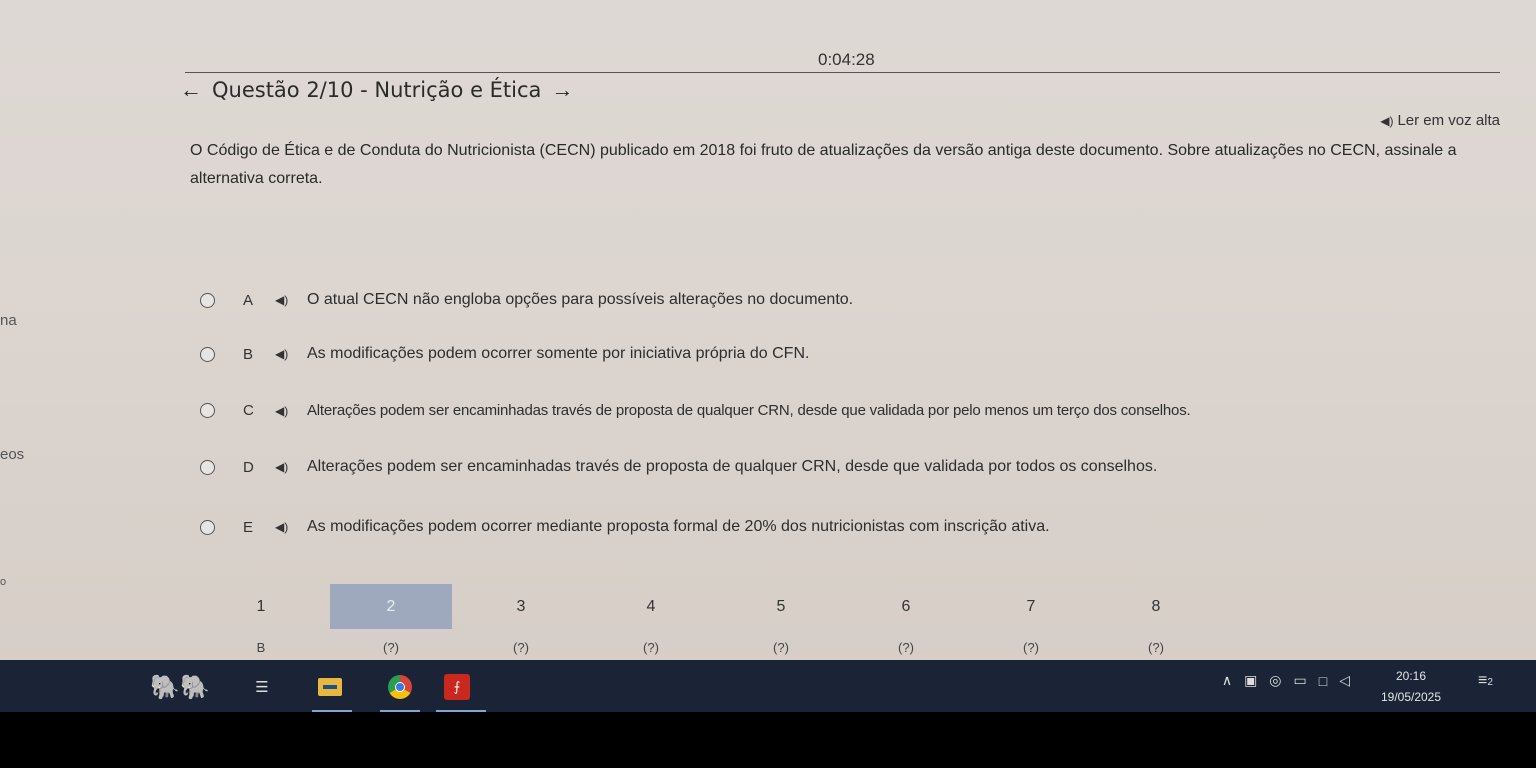 The width and height of the screenshot is (1536, 768). Describe the element at coordinates (261, 647) in the screenshot. I see `nav-answer: B` at that location.